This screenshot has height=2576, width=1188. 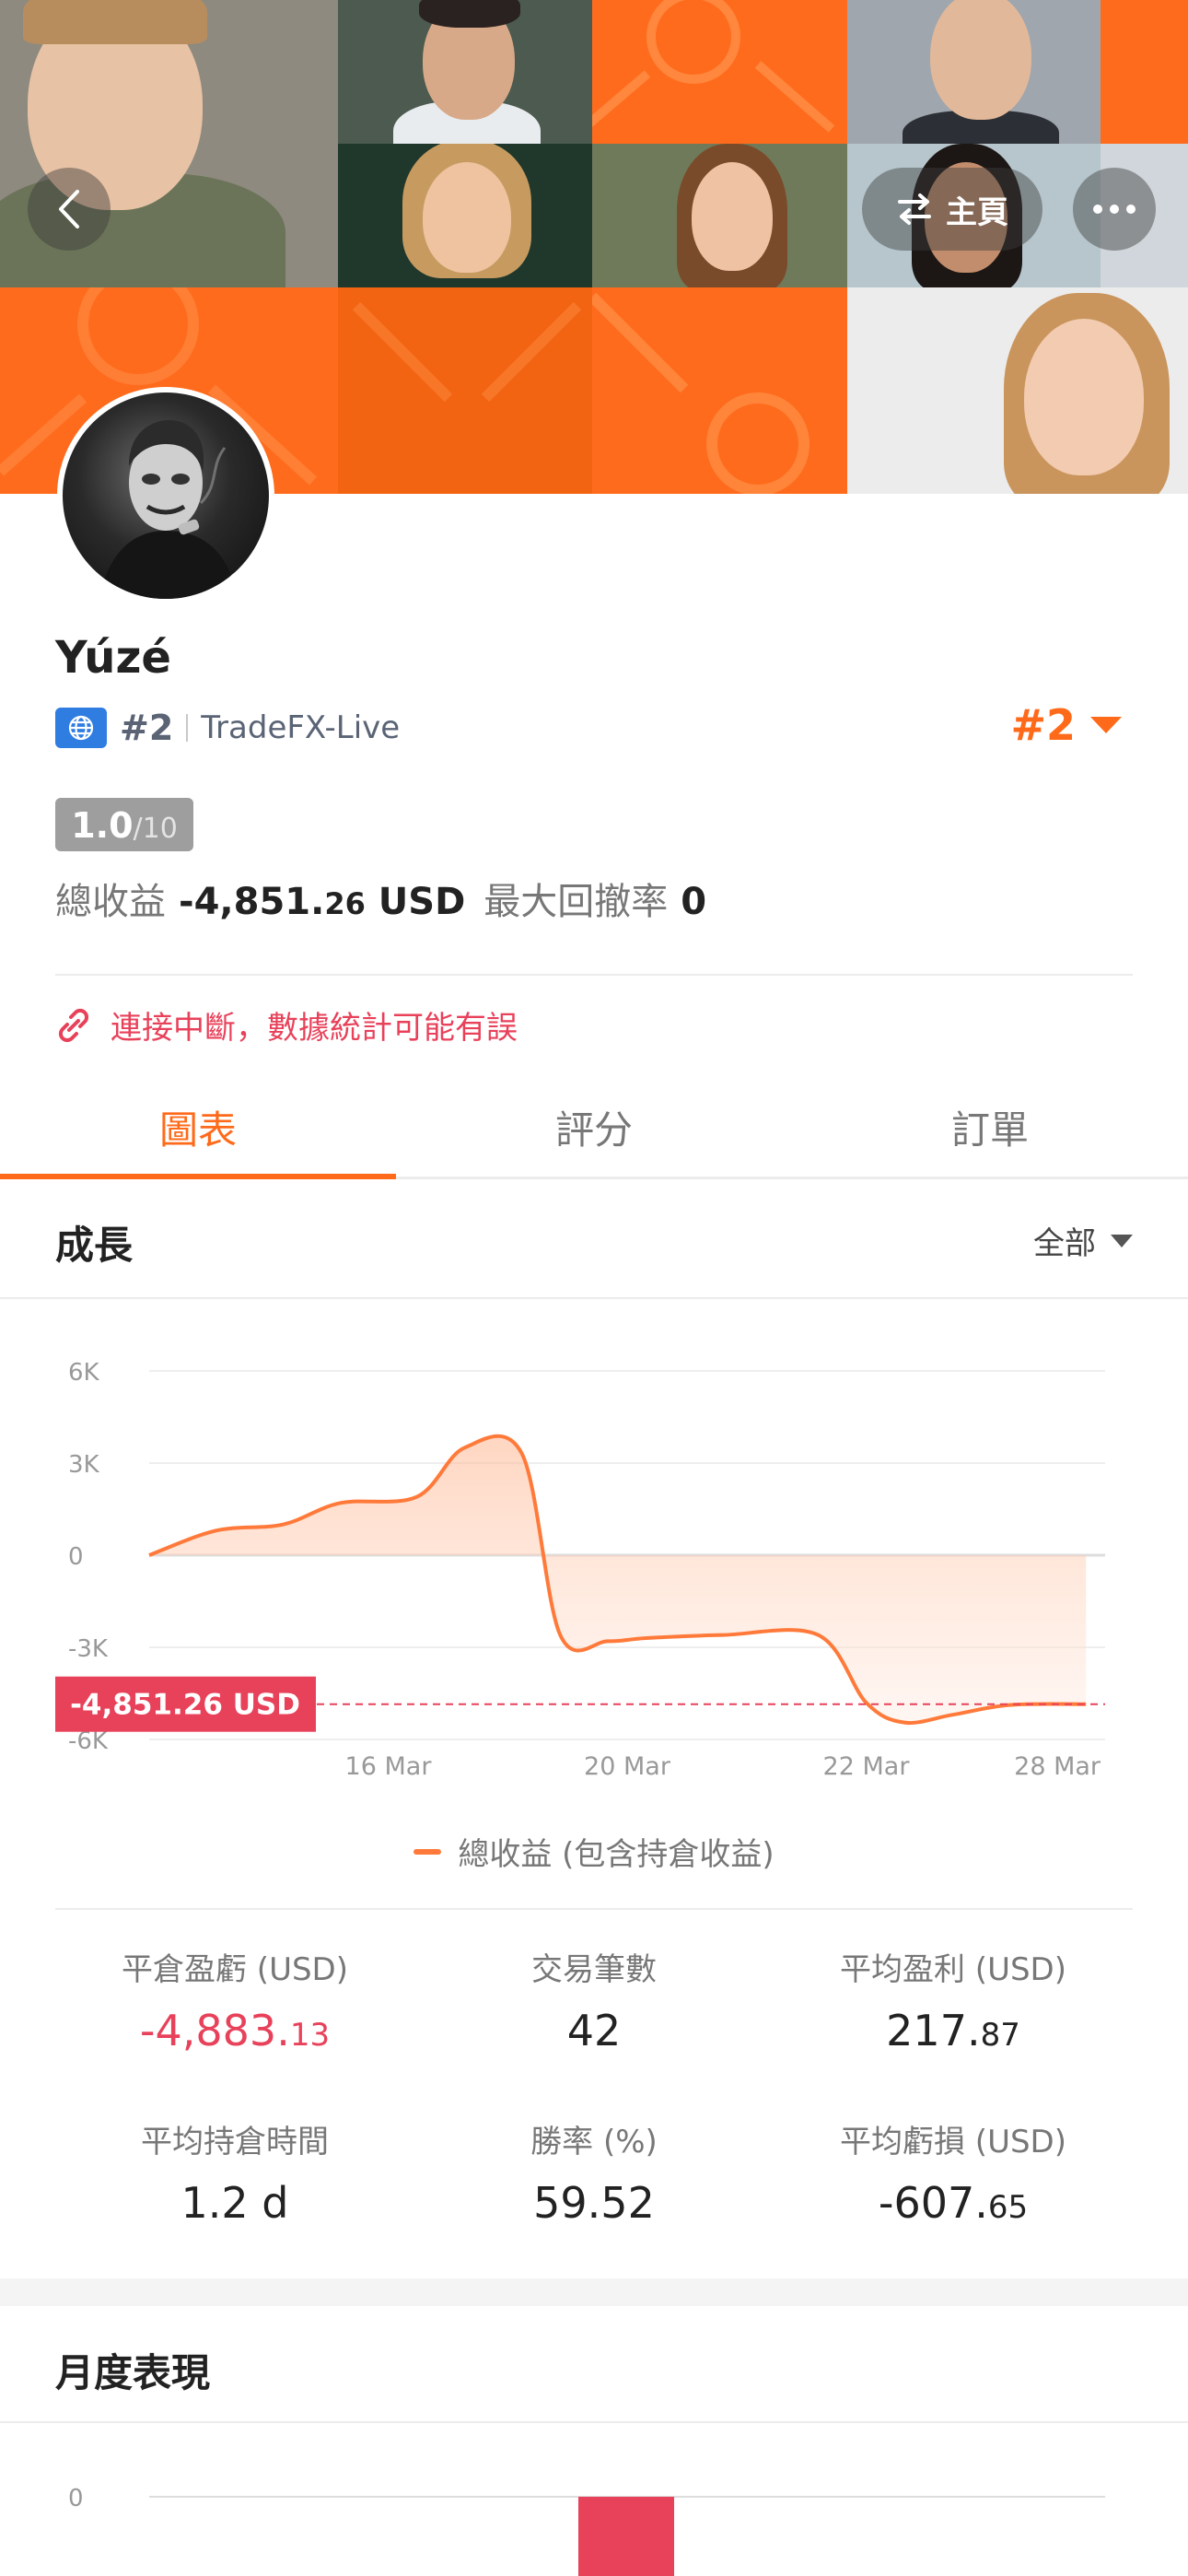 What do you see at coordinates (84, 1465) in the screenshot?
I see `y-tick-label: 3K` at bounding box center [84, 1465].